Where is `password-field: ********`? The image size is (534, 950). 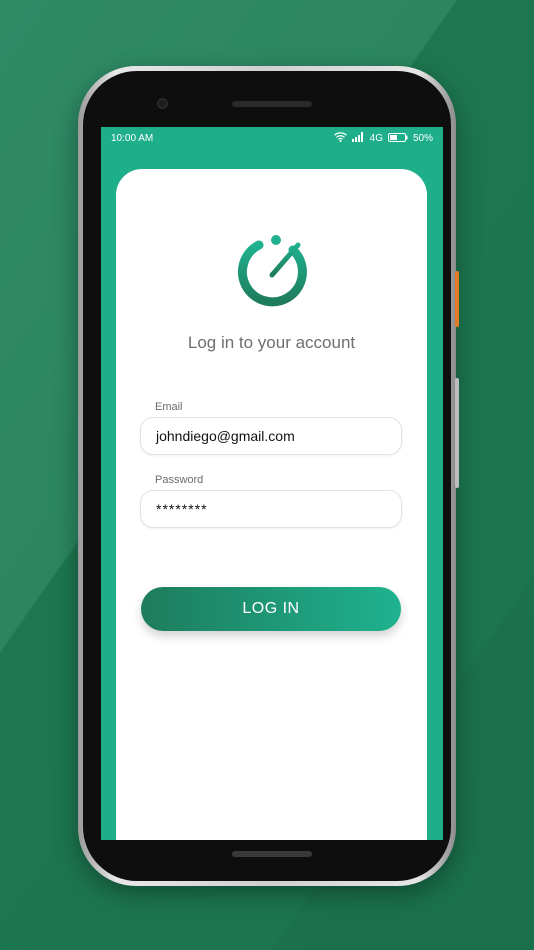
password-field: ******** is located at coordinates (271, 509).